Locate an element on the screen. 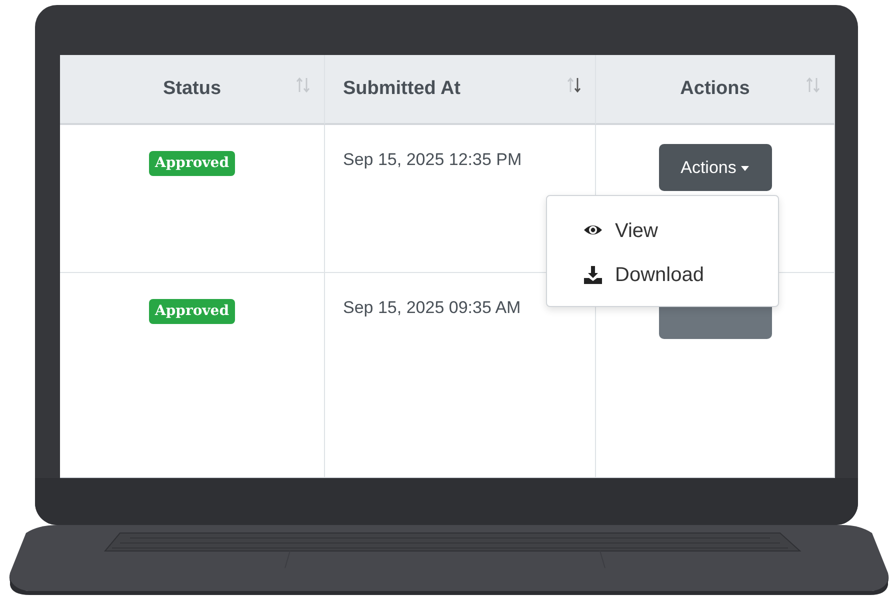  caret-icon is located at coordinates (745, 168).